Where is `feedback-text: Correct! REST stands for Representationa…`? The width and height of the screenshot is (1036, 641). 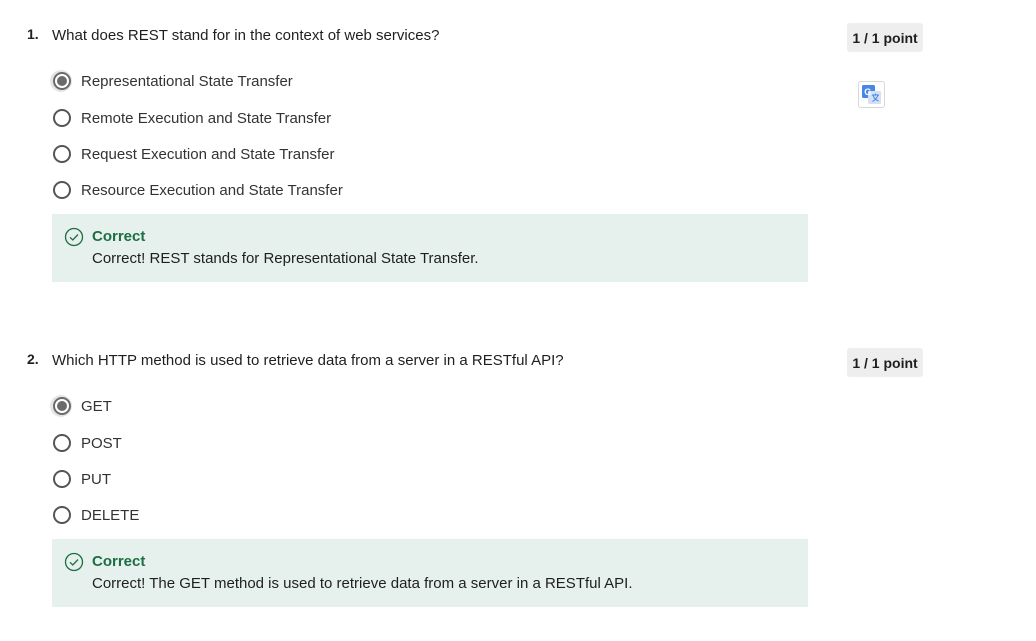
feedback-text: Correct! REST stands for Representationa… is located at coordinates (285, 258).